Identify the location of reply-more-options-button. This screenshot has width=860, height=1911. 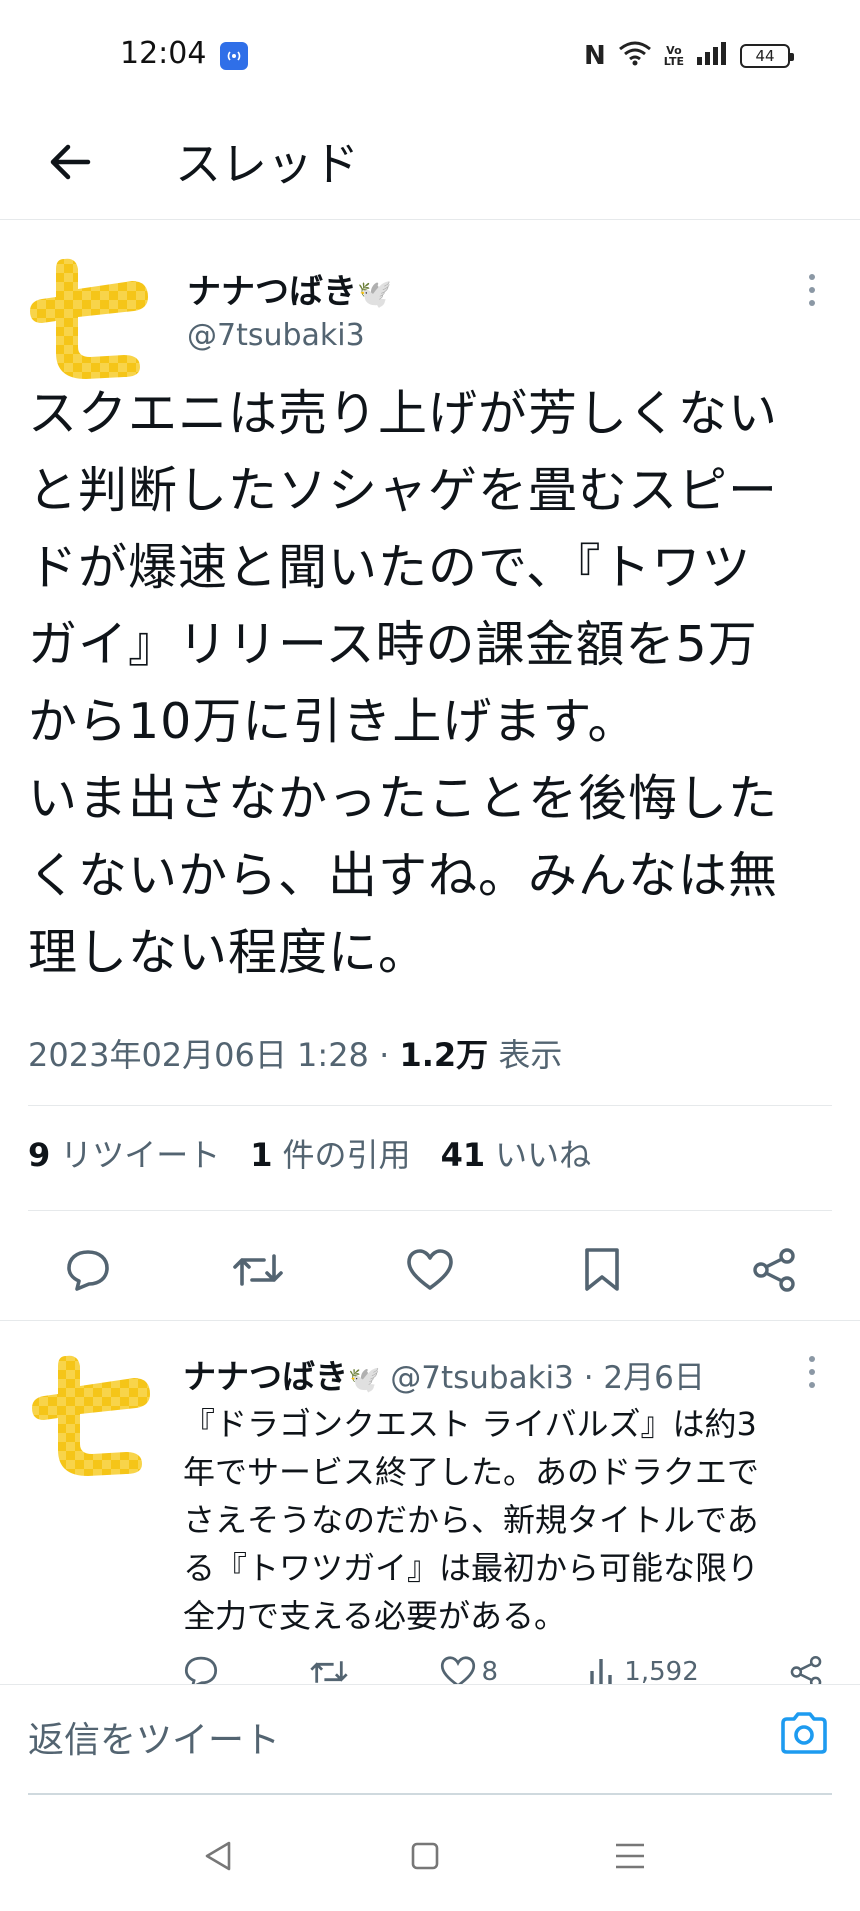
(812, 1372).